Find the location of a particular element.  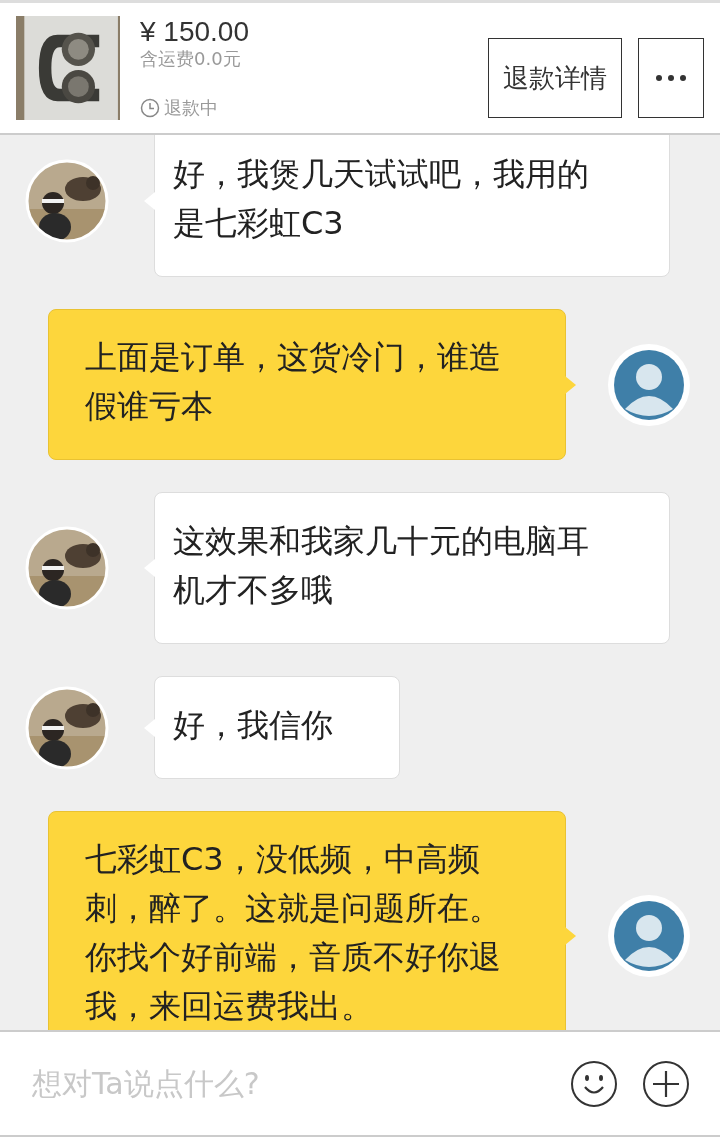

message-bubble: 好，我信你 is located at coordinates (277, 727).